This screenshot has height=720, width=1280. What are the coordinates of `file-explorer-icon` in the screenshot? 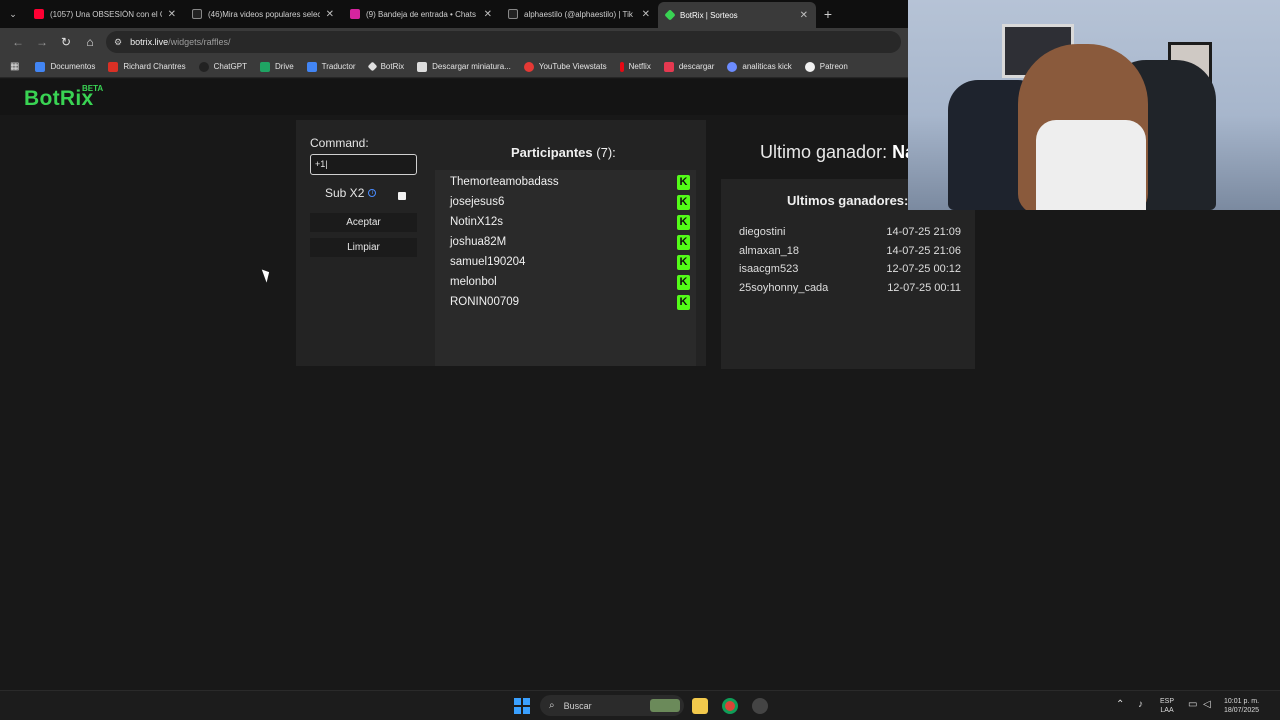 It's located at (700, 706).